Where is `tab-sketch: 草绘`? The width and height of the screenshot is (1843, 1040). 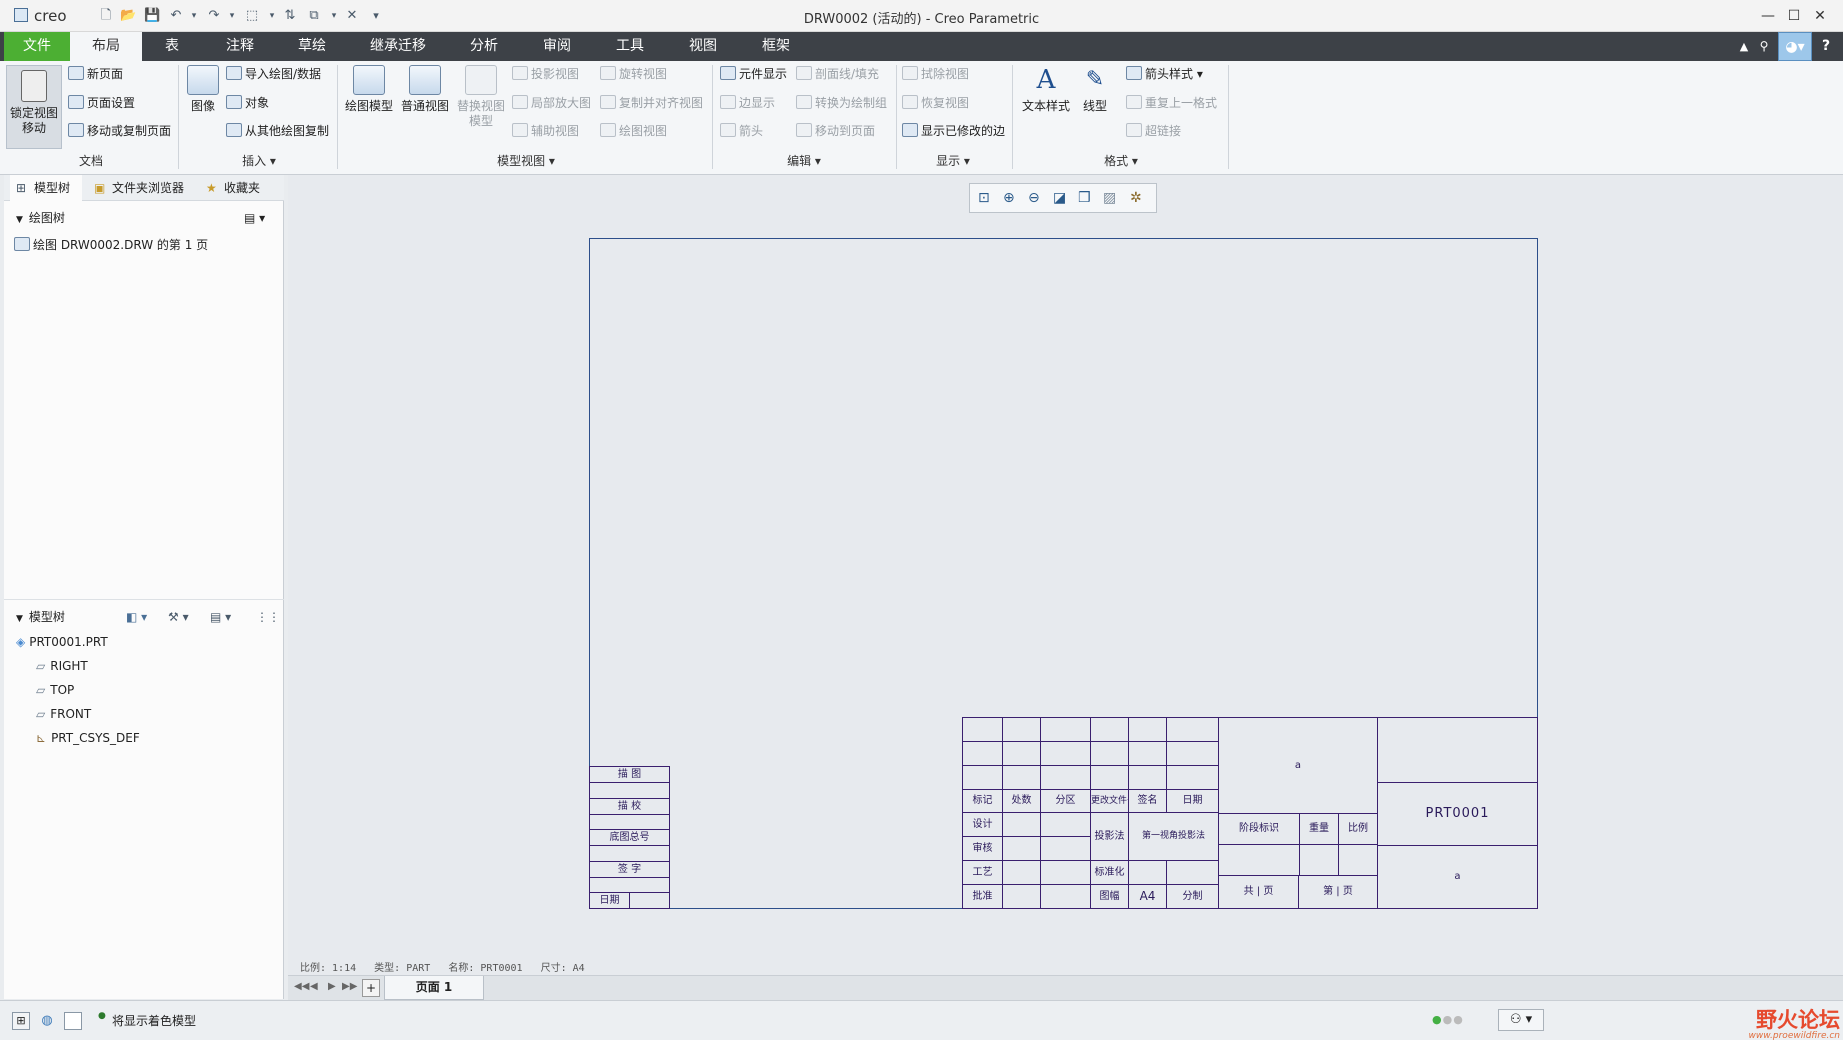
tab-sketch: 草绘 is located at coordinates (312, 46).